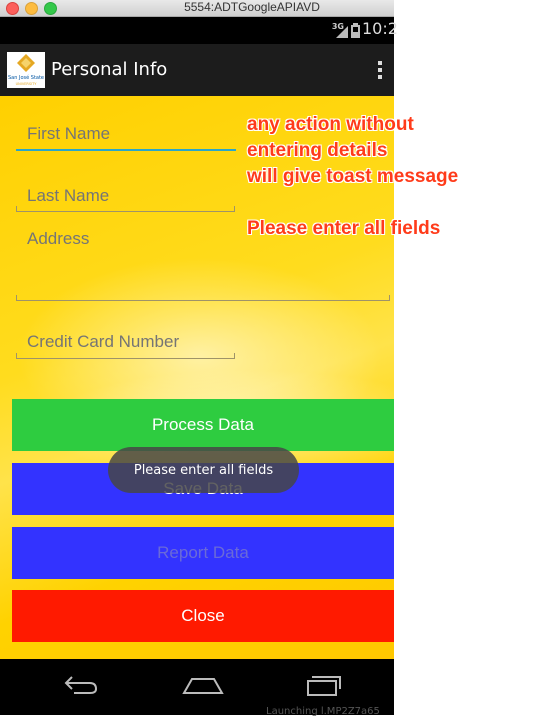 The width and height of the screenshot is (549, 717). What do you see at coordinates (380, 70) in the screenshot?
I see `overflow-menu-icon` at bounding box center [380, 70].